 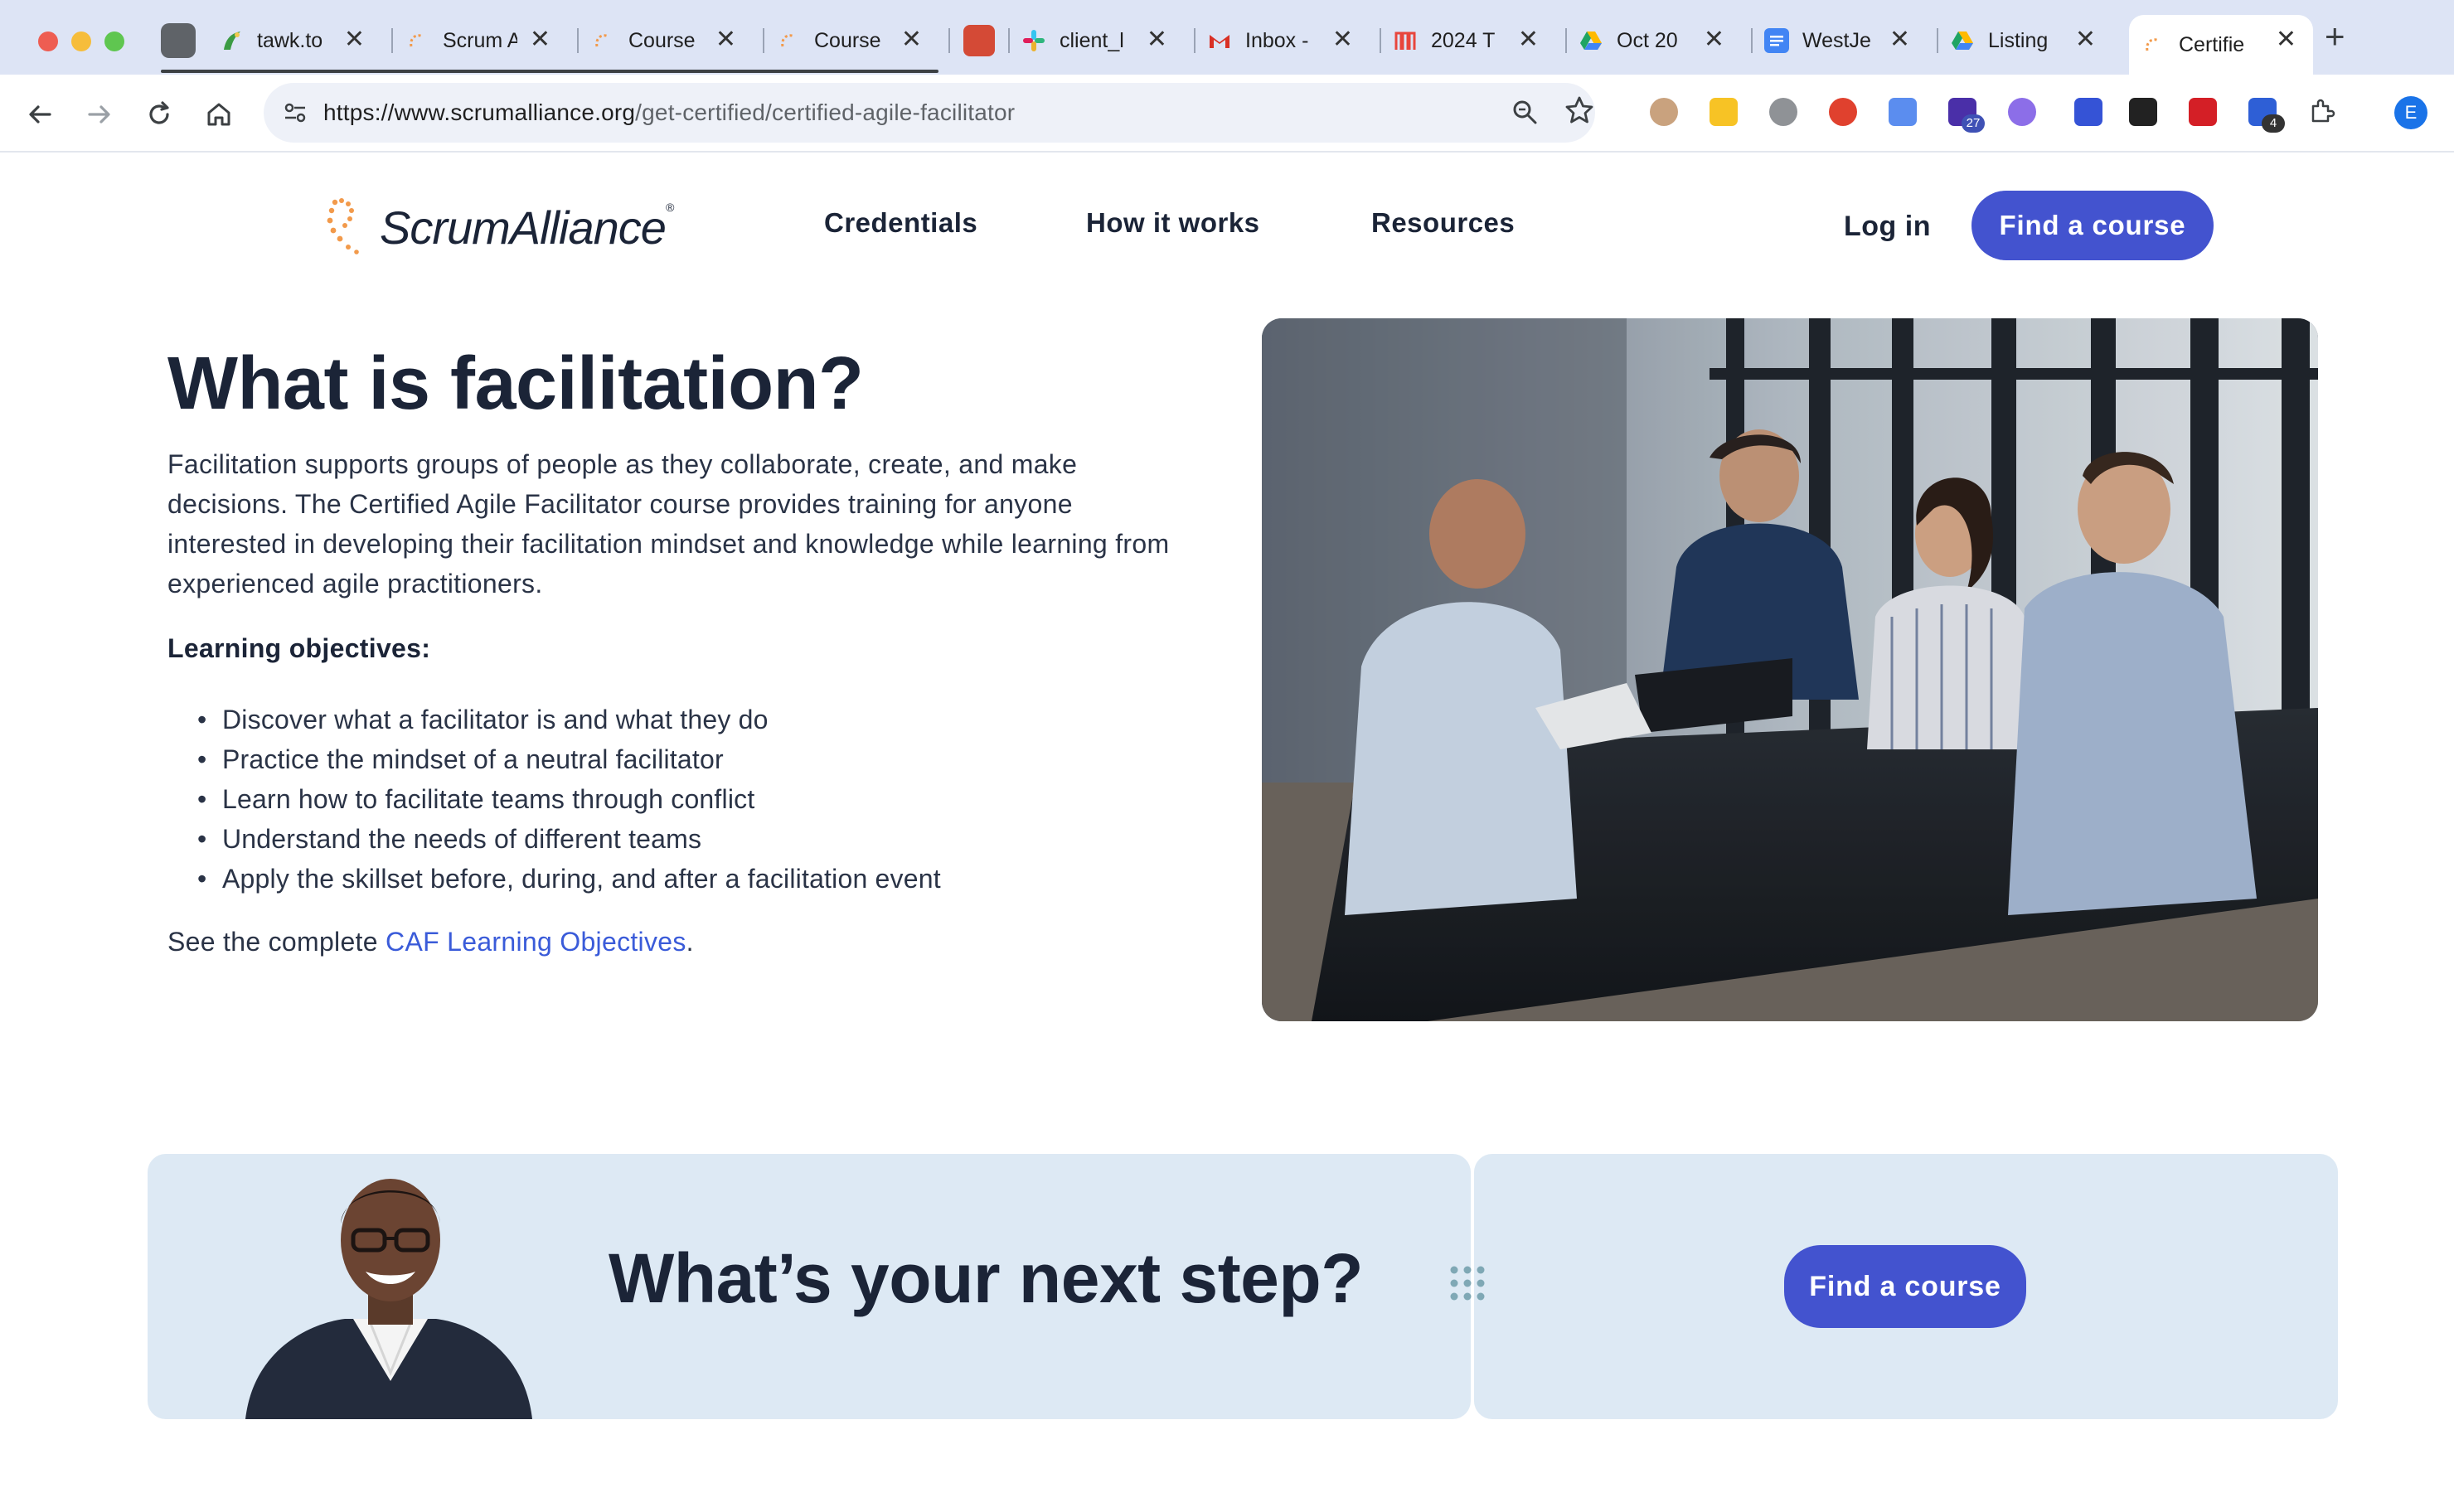 I want to click on extension-flipboard-icon, so click(x=2203, y=112).